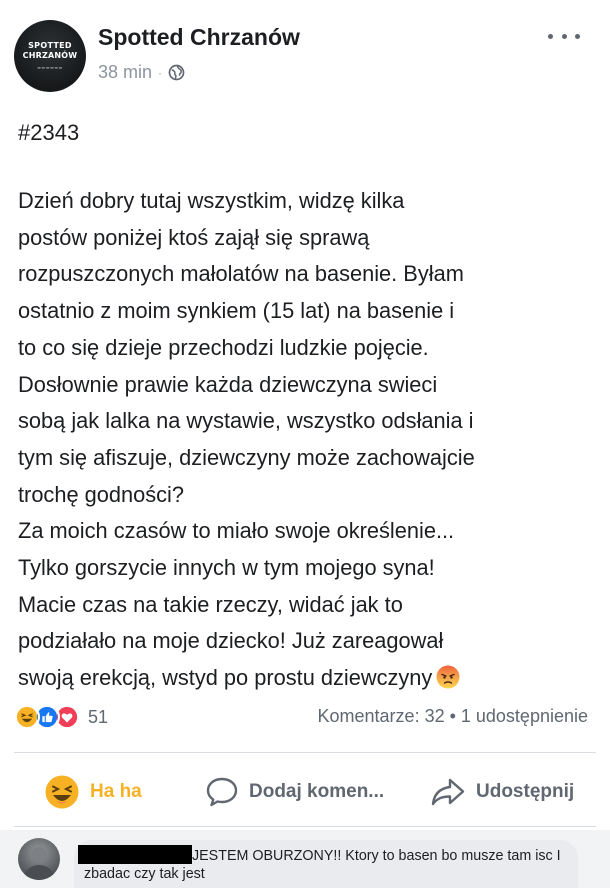 Image resolution: width=610 pixels, height=888 pixels. Describe the element at coordinates (564, 36) in the screenshot. I see `more-options-icon` at that location.